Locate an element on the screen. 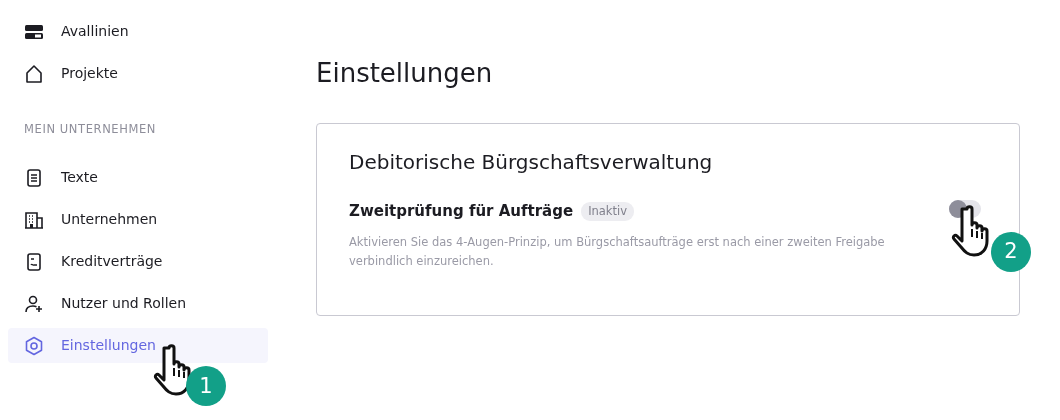 This screenshot has width=1060, height=420. sidebar-item: Texte is located at coordinates (138, 178).